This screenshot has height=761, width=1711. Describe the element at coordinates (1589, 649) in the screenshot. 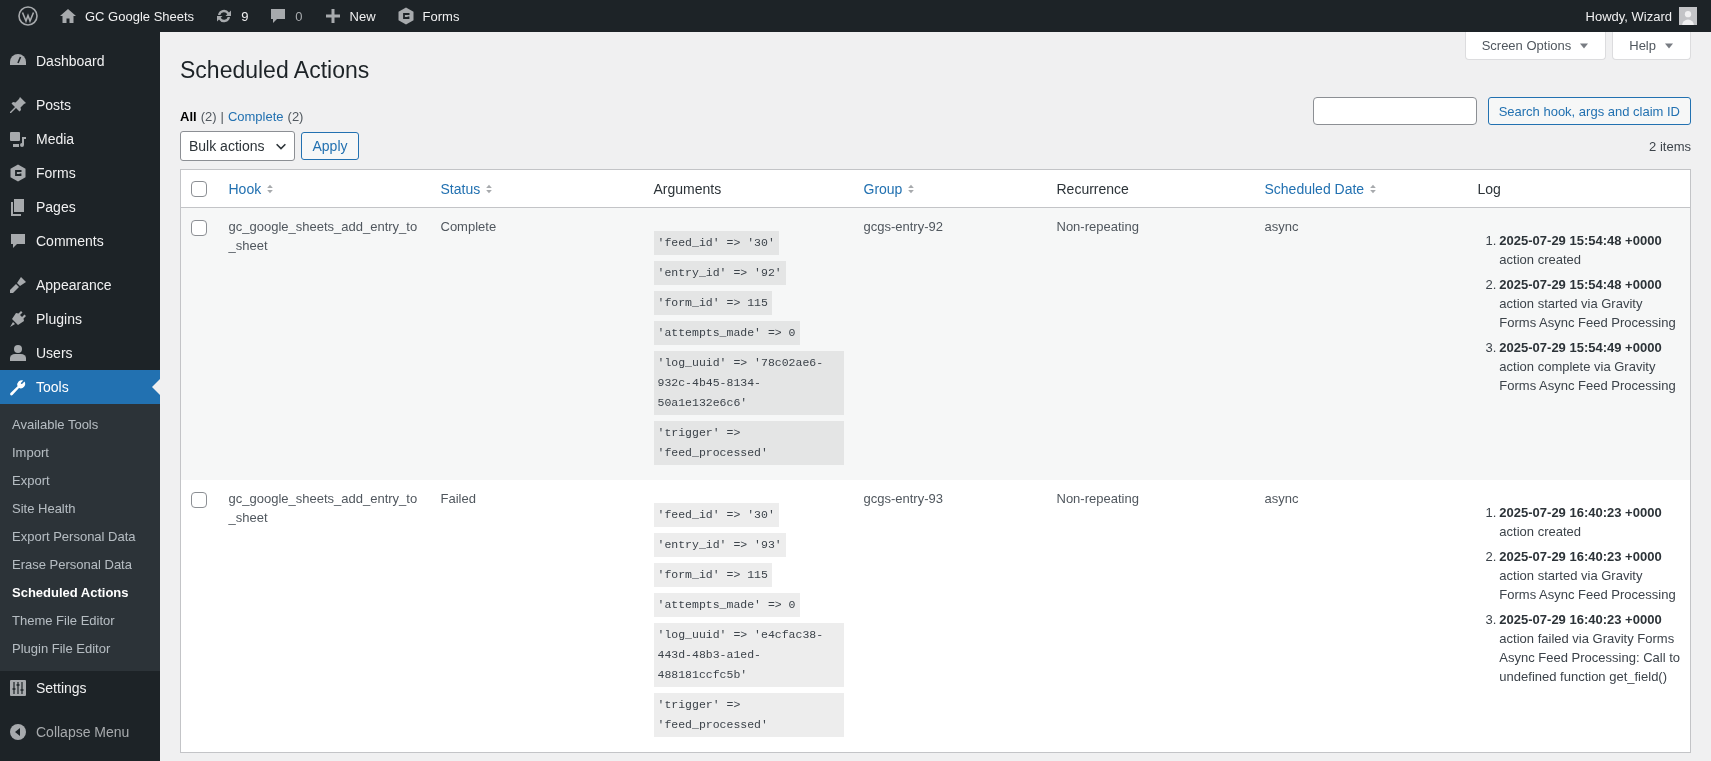

I see `log-entry: 2025-07-29 16:40:23 +0000 action failed via Gravity Forms Async Feed Processing: Call to undefined function get_field()` at that location.